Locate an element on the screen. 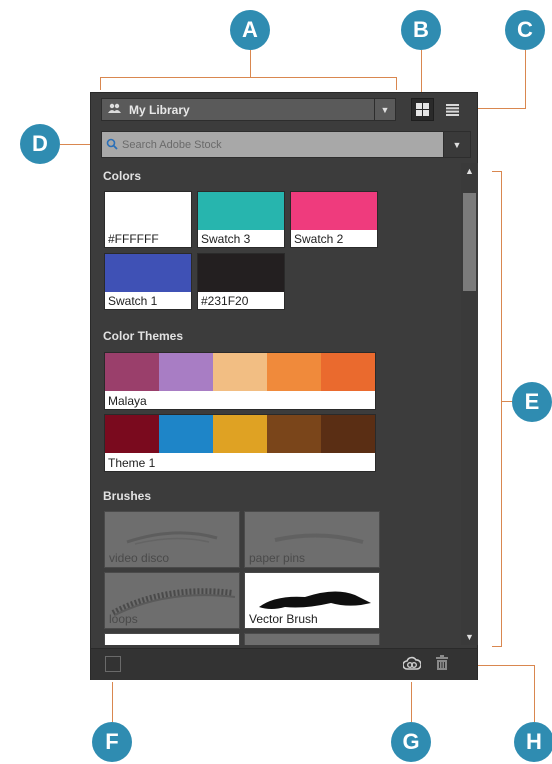  color-theme: Theme 1 is located at coordinates (240, 443).